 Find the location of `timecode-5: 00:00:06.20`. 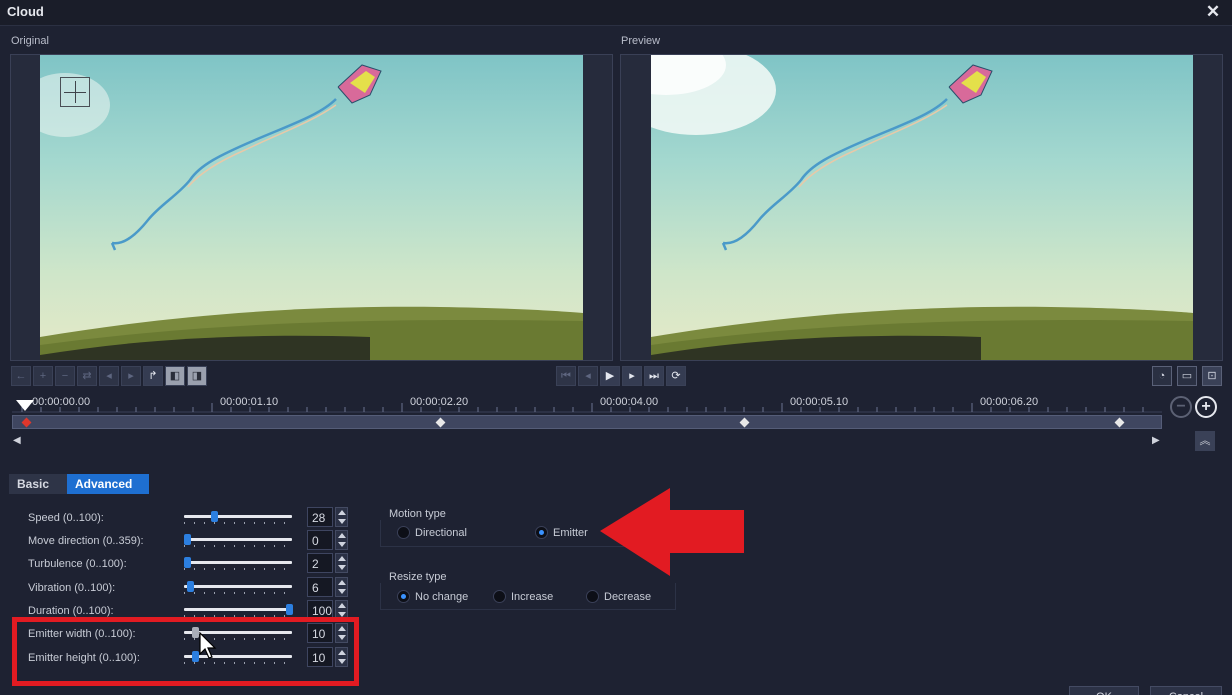

timecode-5: 00:00:06.20 is located at coordinates (1009, 402).